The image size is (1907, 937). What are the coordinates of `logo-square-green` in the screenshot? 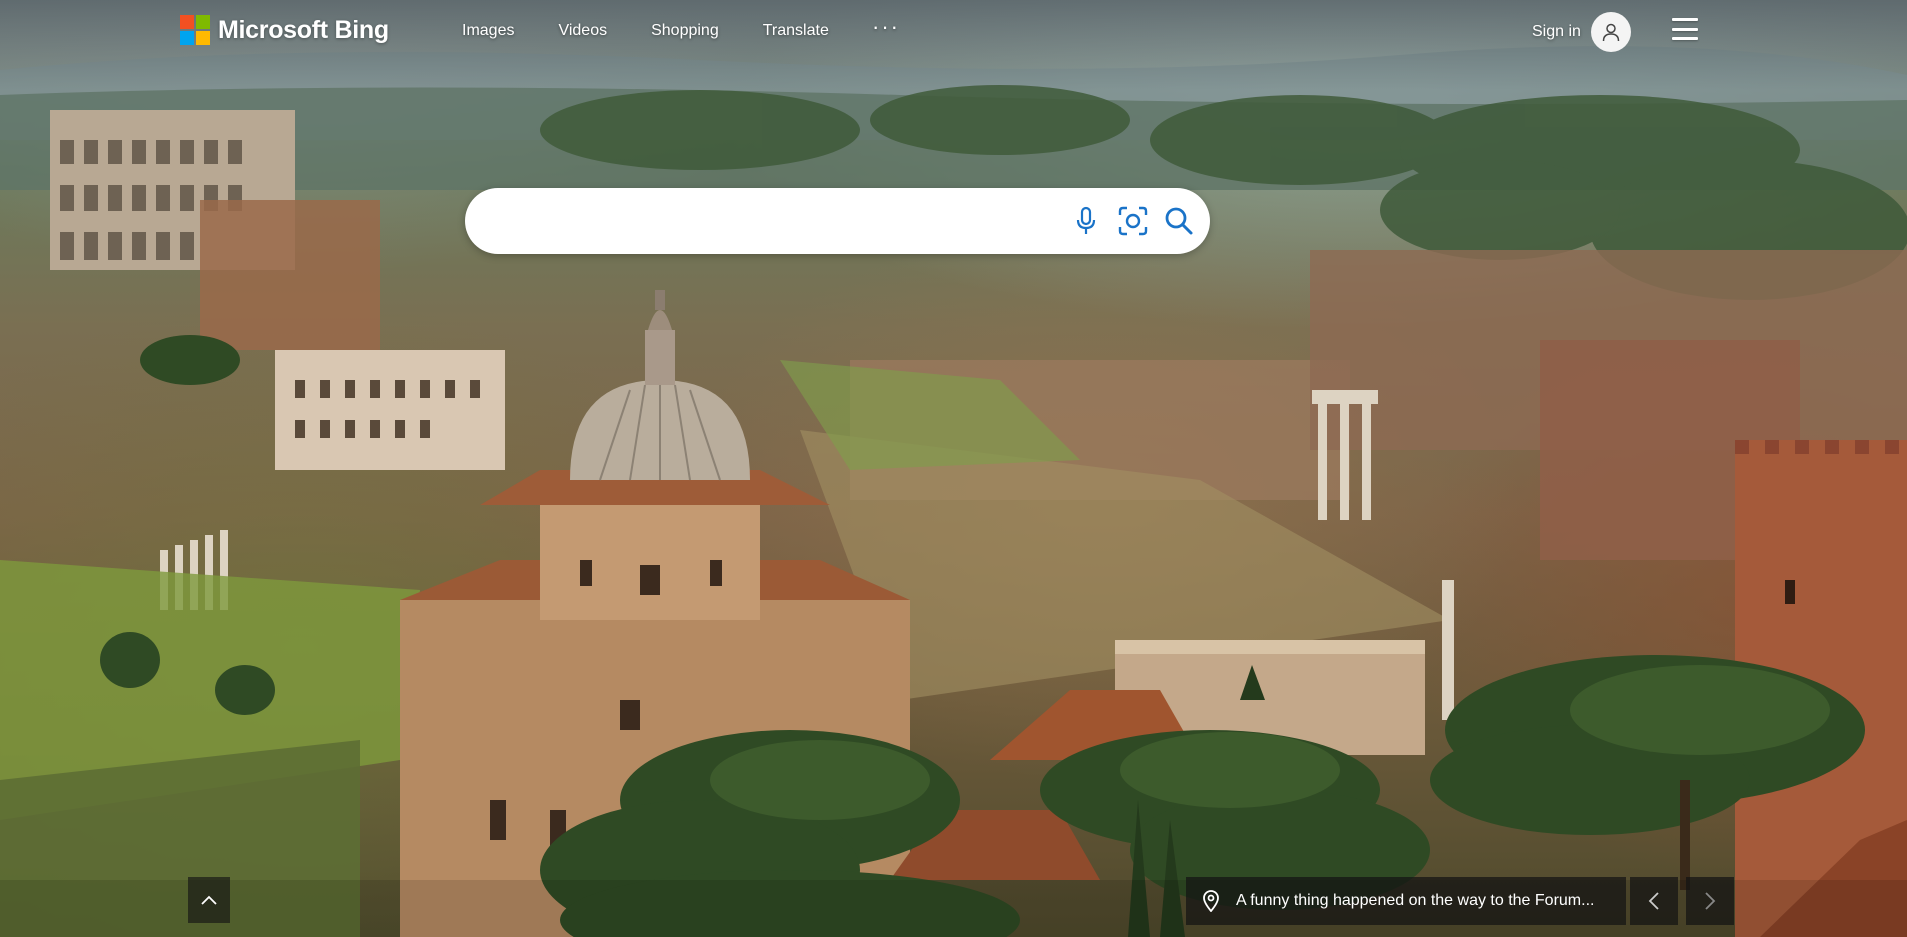 It's located at (203, 22).